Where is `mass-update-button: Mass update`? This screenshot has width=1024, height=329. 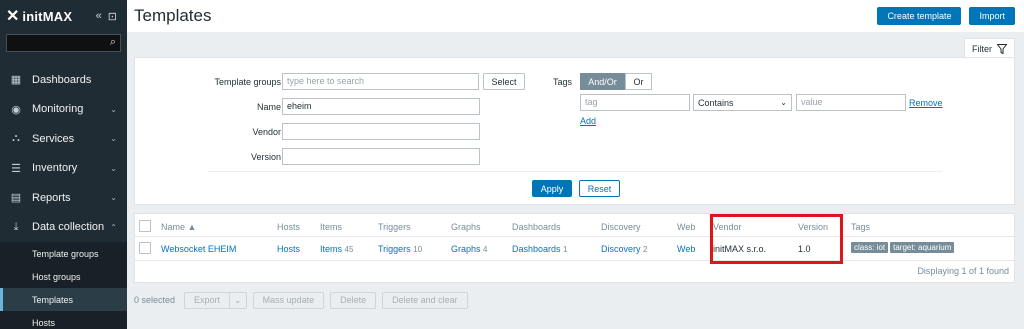 mass-update-button: Mass update is located at coordinates (288, 300).